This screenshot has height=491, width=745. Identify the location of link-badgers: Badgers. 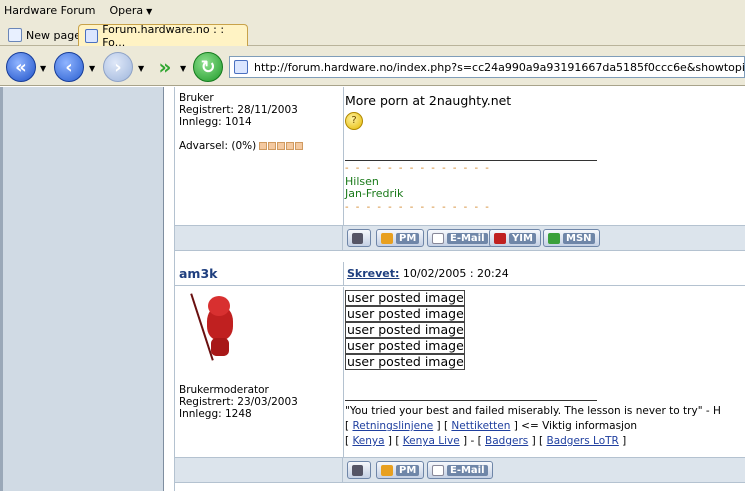
(506, 441).